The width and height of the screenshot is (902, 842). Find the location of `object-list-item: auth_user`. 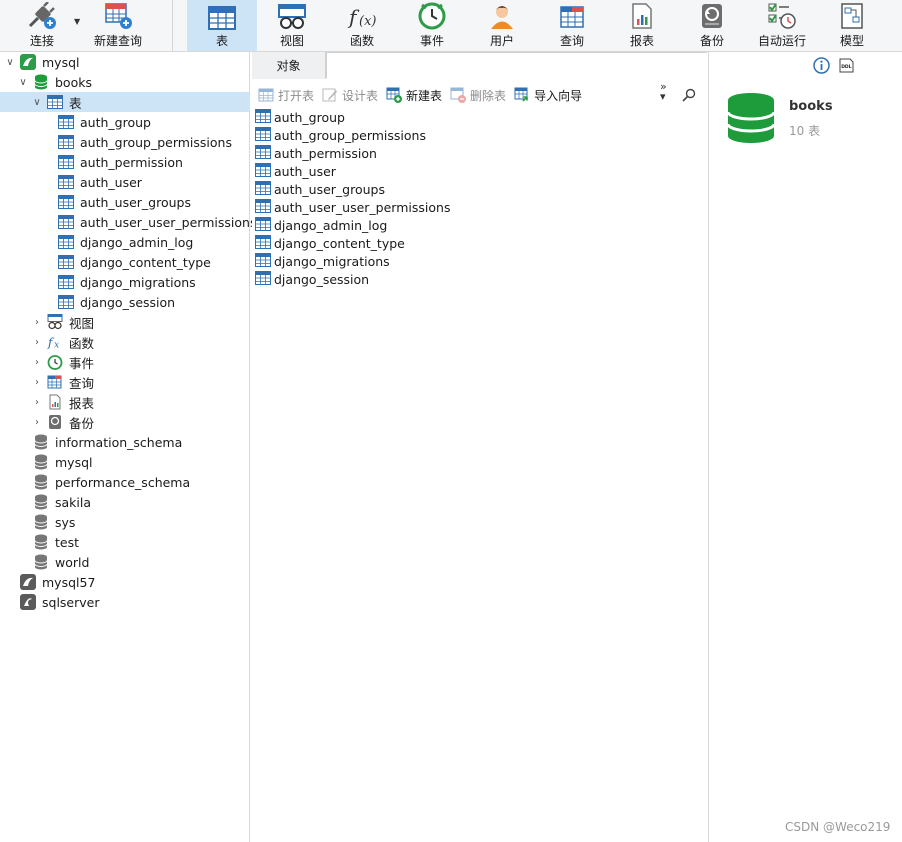

object-list-item: auth_user is located at coordinates (479, 171).